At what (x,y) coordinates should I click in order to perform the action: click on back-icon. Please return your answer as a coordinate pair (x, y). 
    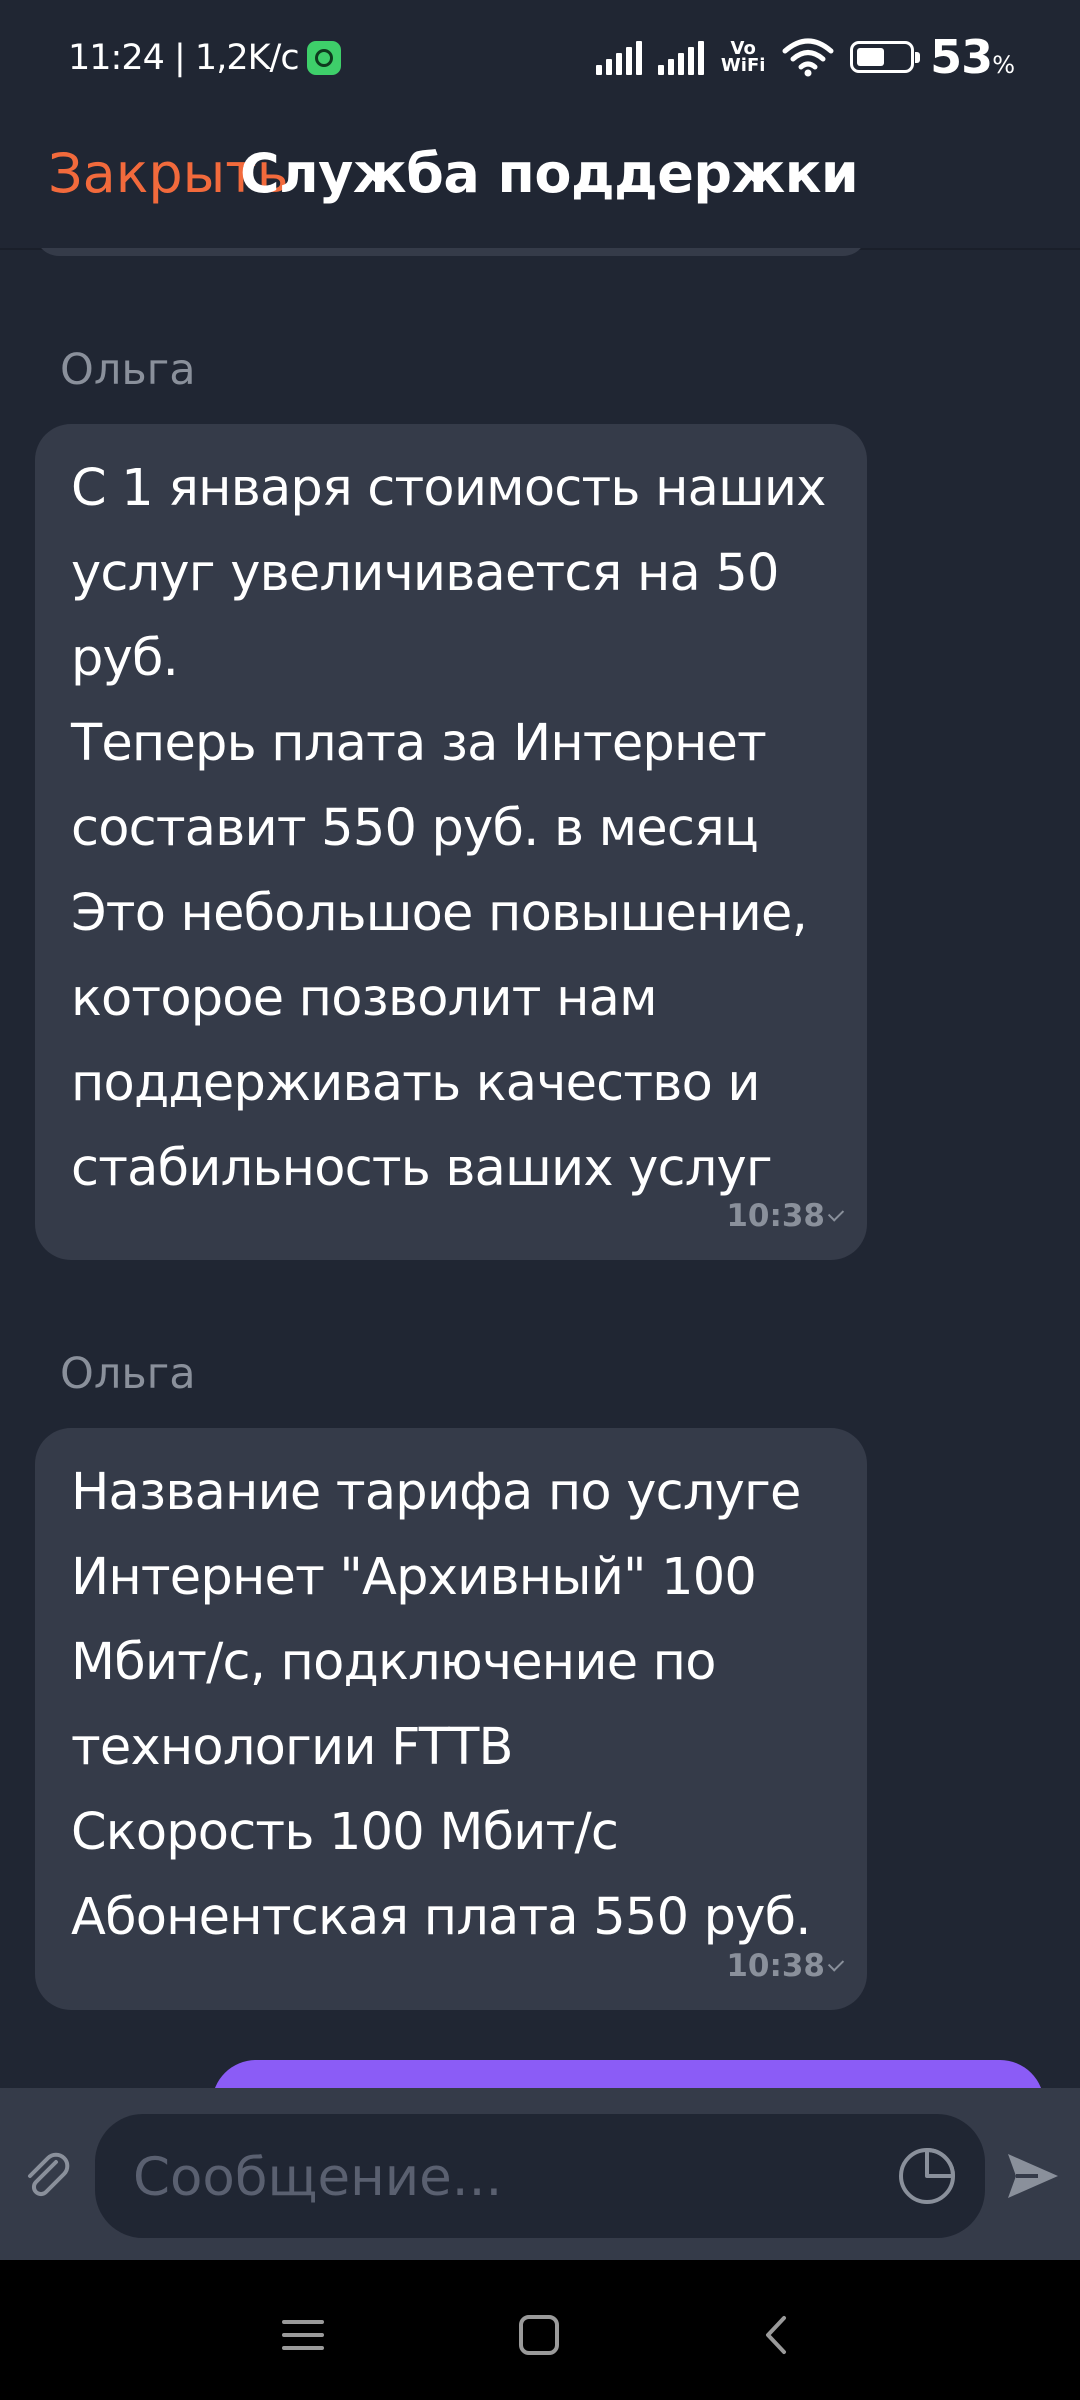
    Looking at the image, I should click on (777, 2335).